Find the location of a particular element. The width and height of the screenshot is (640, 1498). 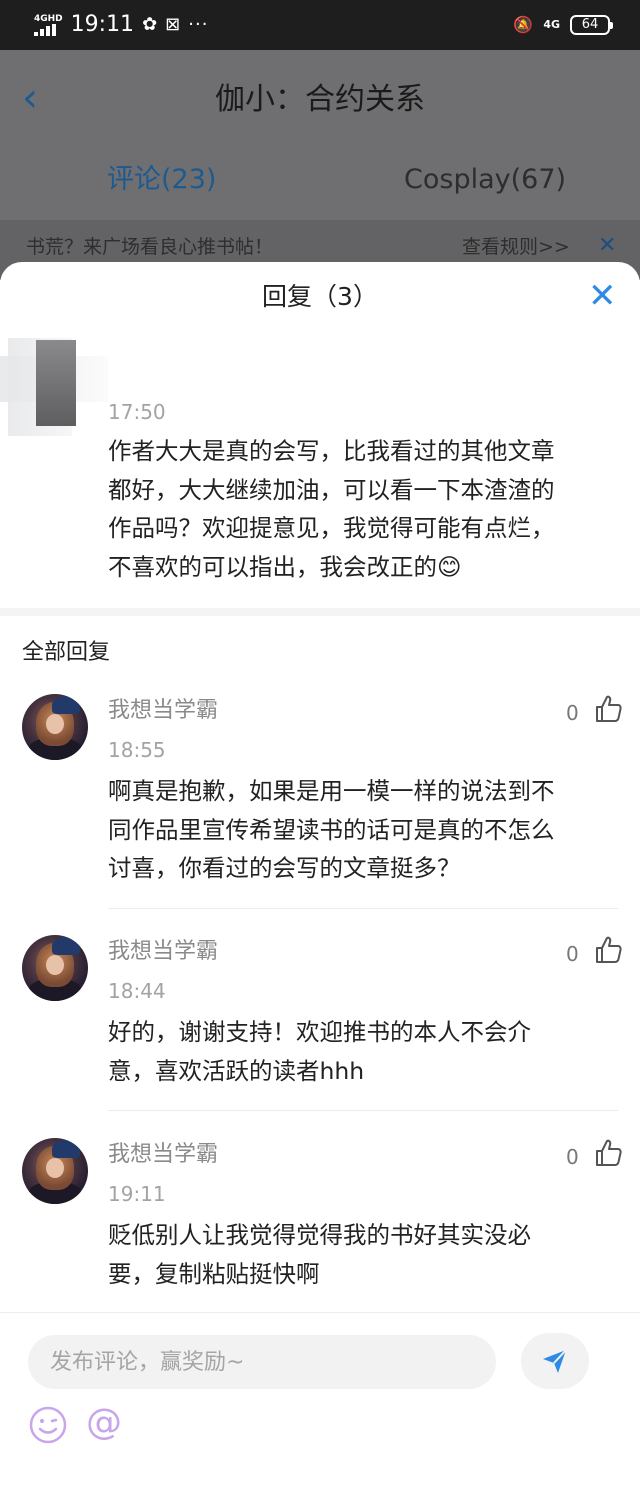

tab-comments: 评论(23) is located at coordinates (161, 180).